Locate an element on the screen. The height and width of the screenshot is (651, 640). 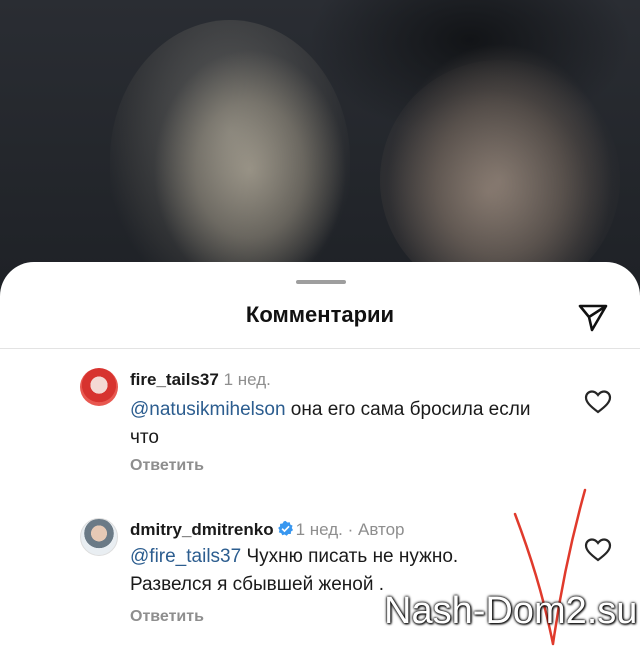
comment-username: fire_tails37 is located at coordinates (174, 379).